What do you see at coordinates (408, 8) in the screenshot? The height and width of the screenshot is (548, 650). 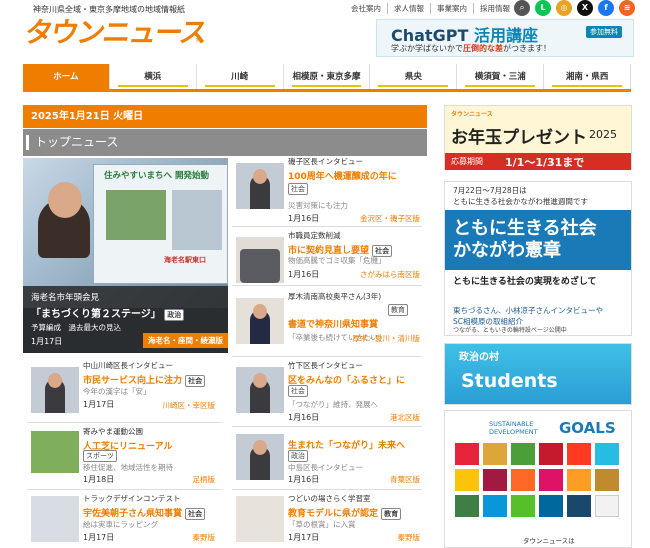 I see `link-jobs: 求人情報` at bounding box center [408, 8].